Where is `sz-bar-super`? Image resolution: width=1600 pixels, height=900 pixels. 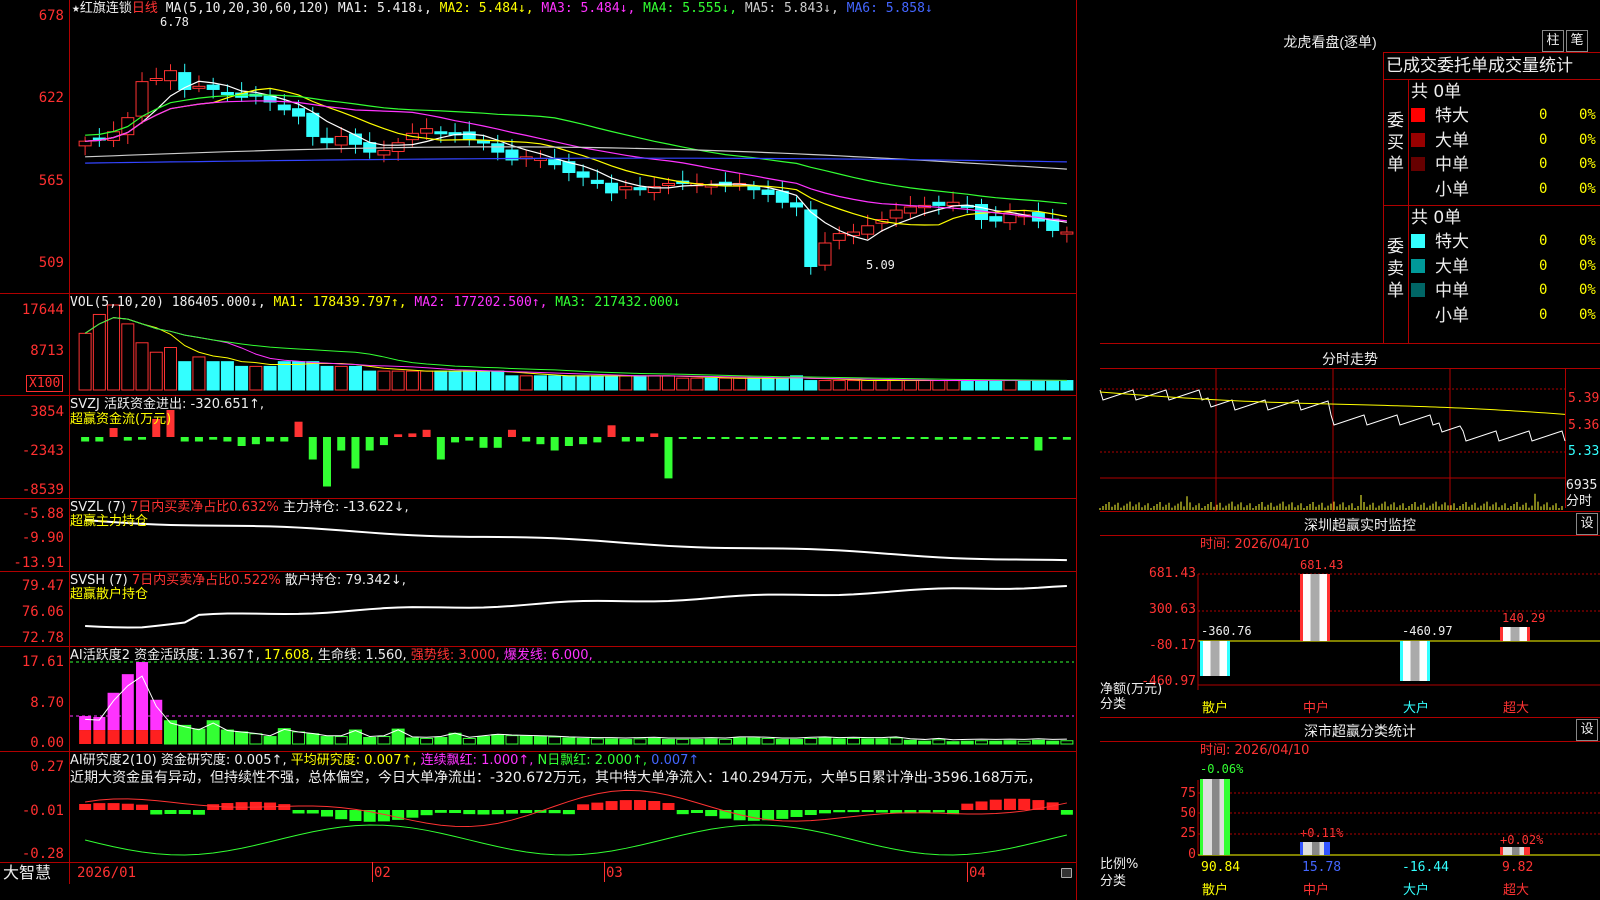 sz-bar-super is located at coordinates (1528, 634).